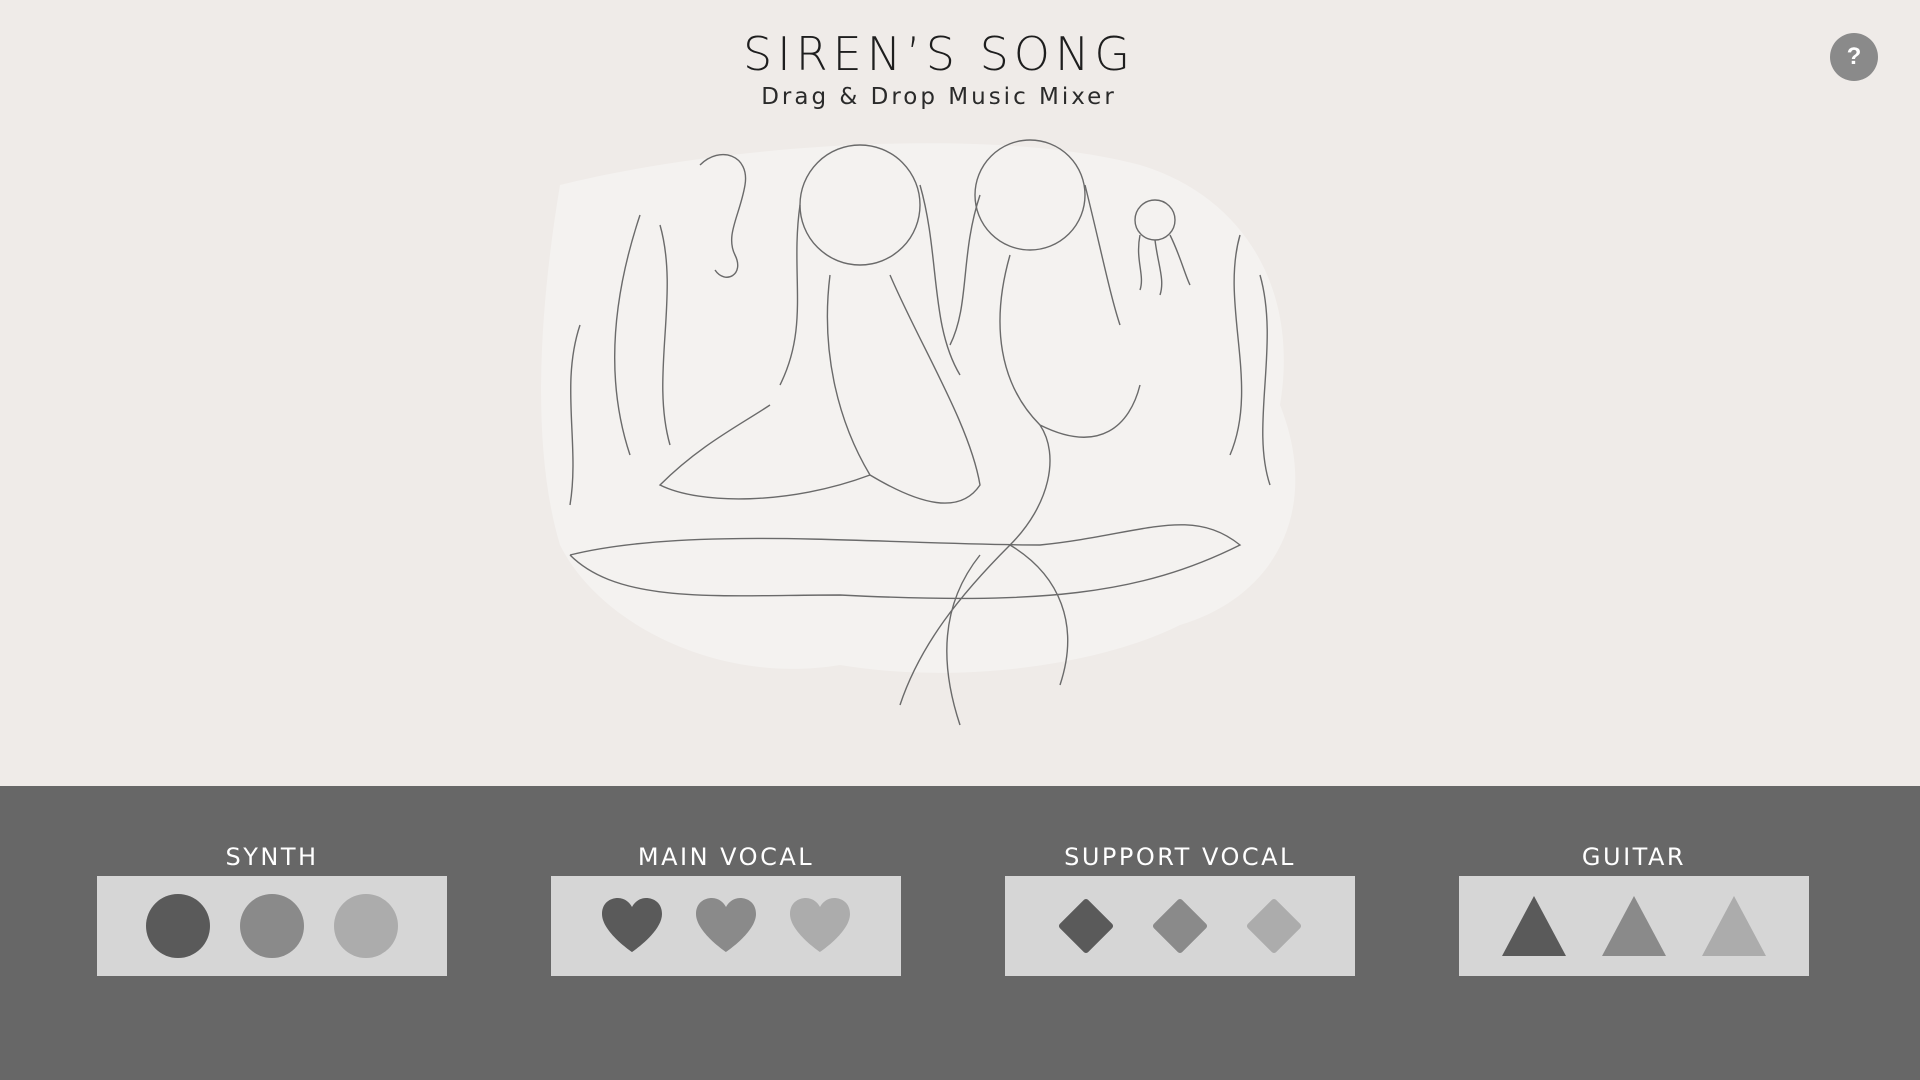 The width and height of the screenshot is (1920, 1080). I want to click on track-main-vocal: MAIN VOCAL, so click(726, 909).